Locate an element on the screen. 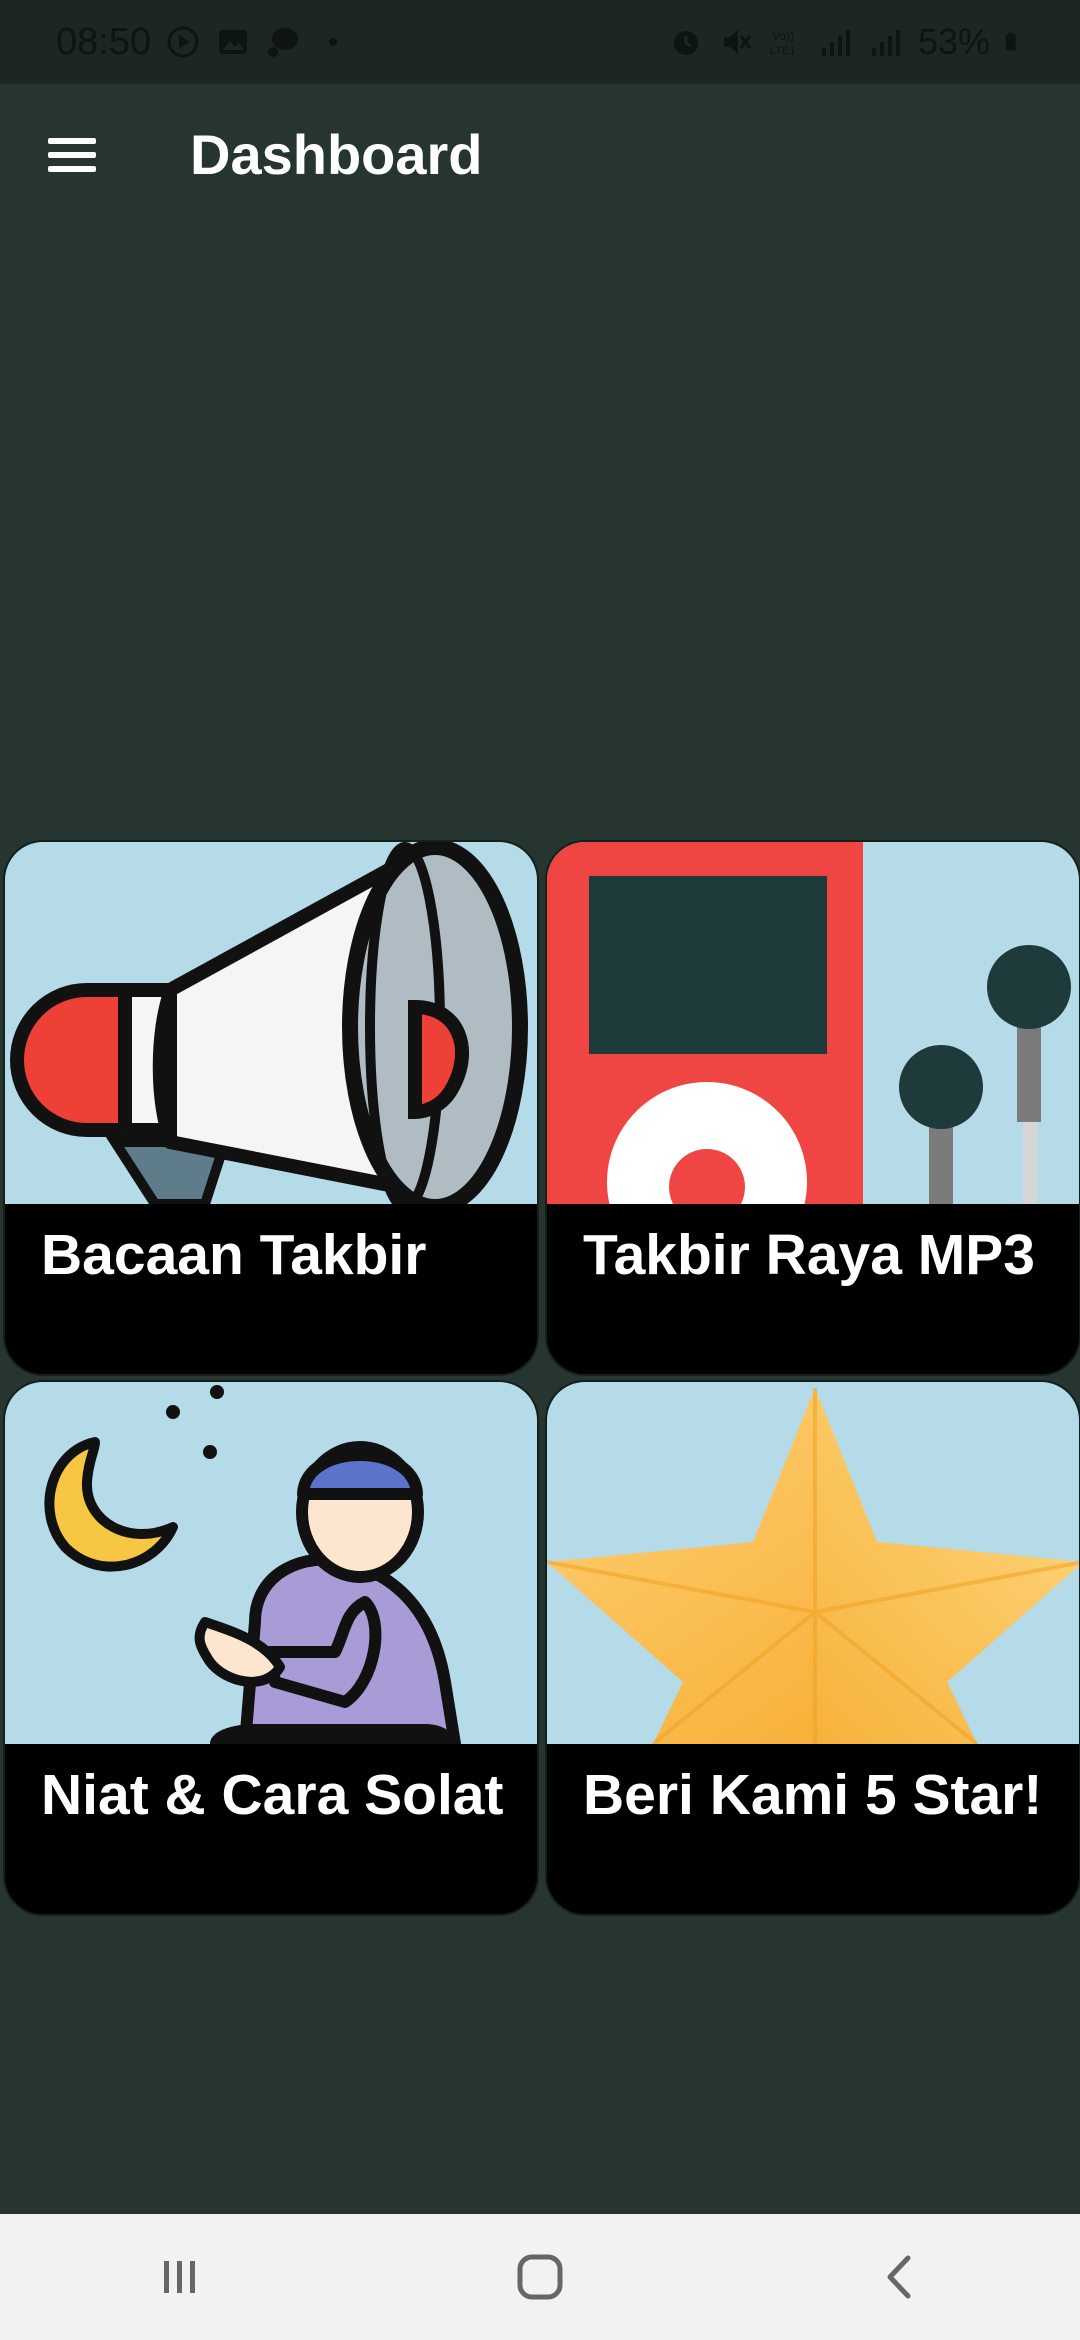  recents-icon is located at coordinates (180, 2277).